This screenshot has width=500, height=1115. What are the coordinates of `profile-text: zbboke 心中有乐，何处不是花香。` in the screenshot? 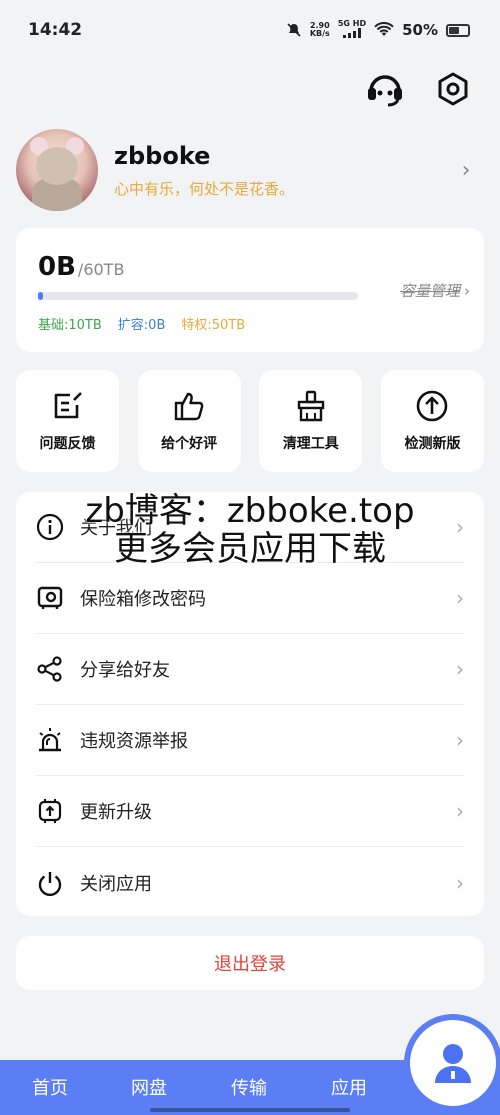 It's located at (285, 170).